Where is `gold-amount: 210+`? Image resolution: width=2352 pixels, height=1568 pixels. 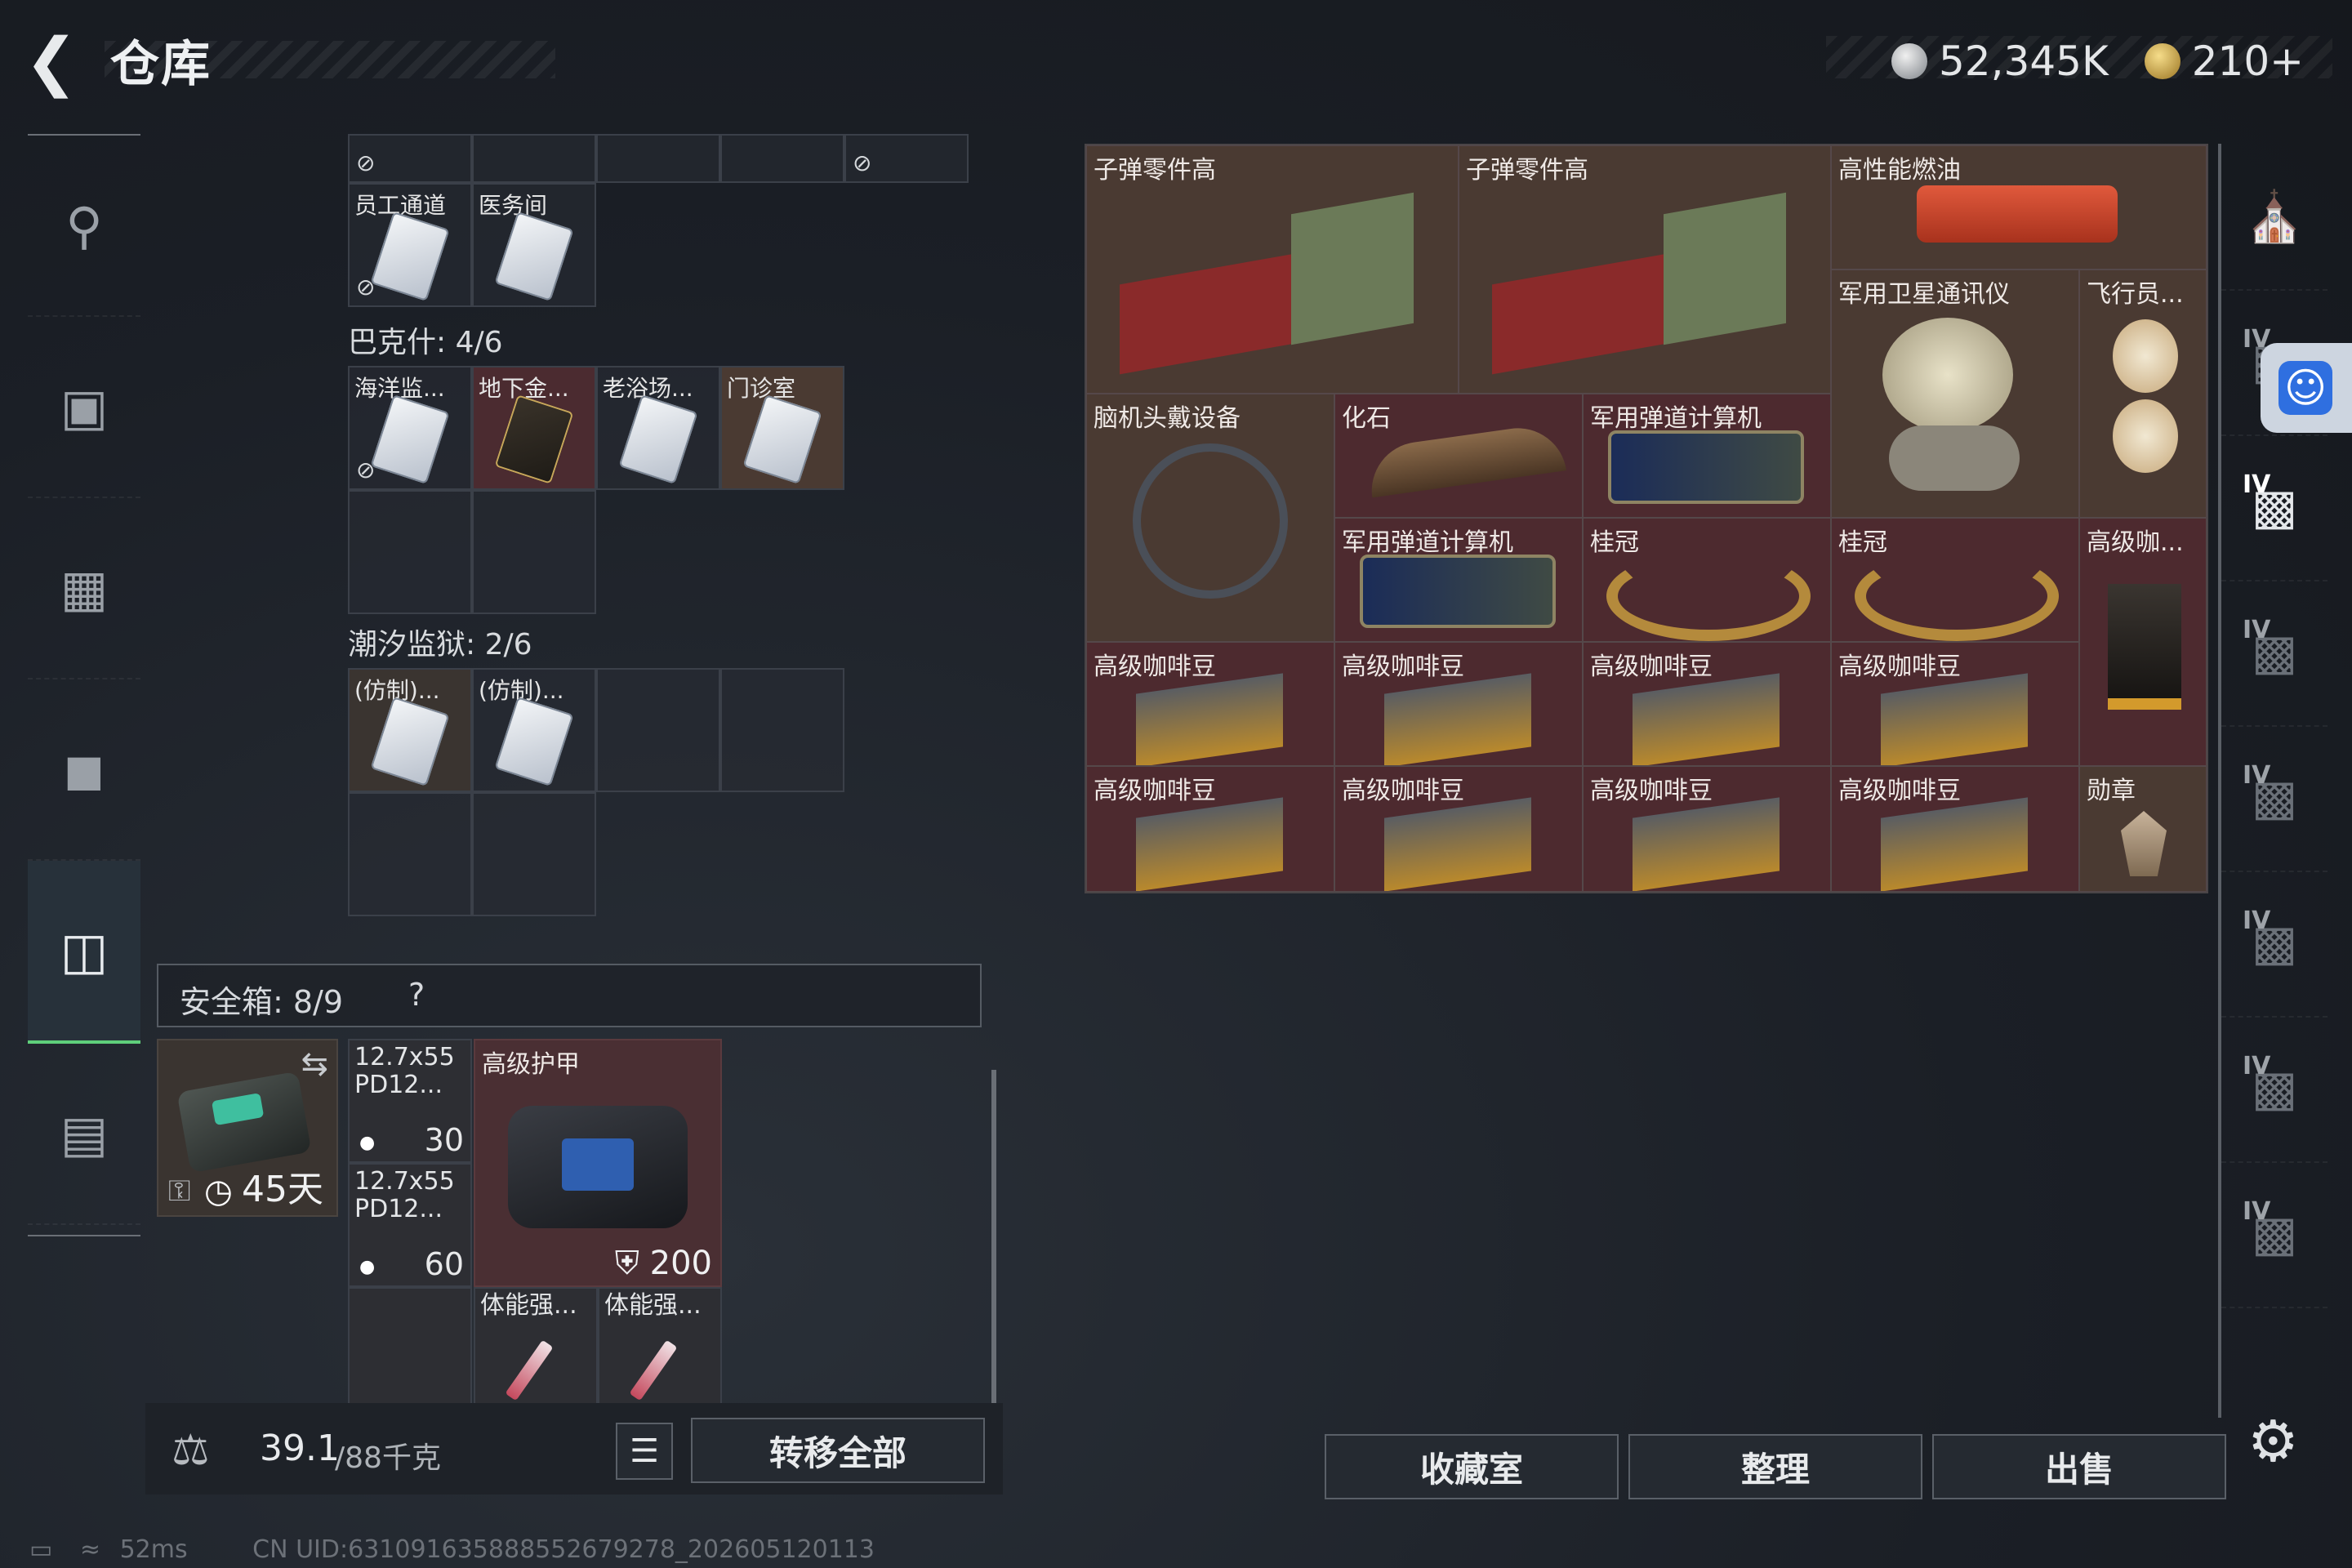 gold-amount: 210+ is located at coordinates (2248, 61).